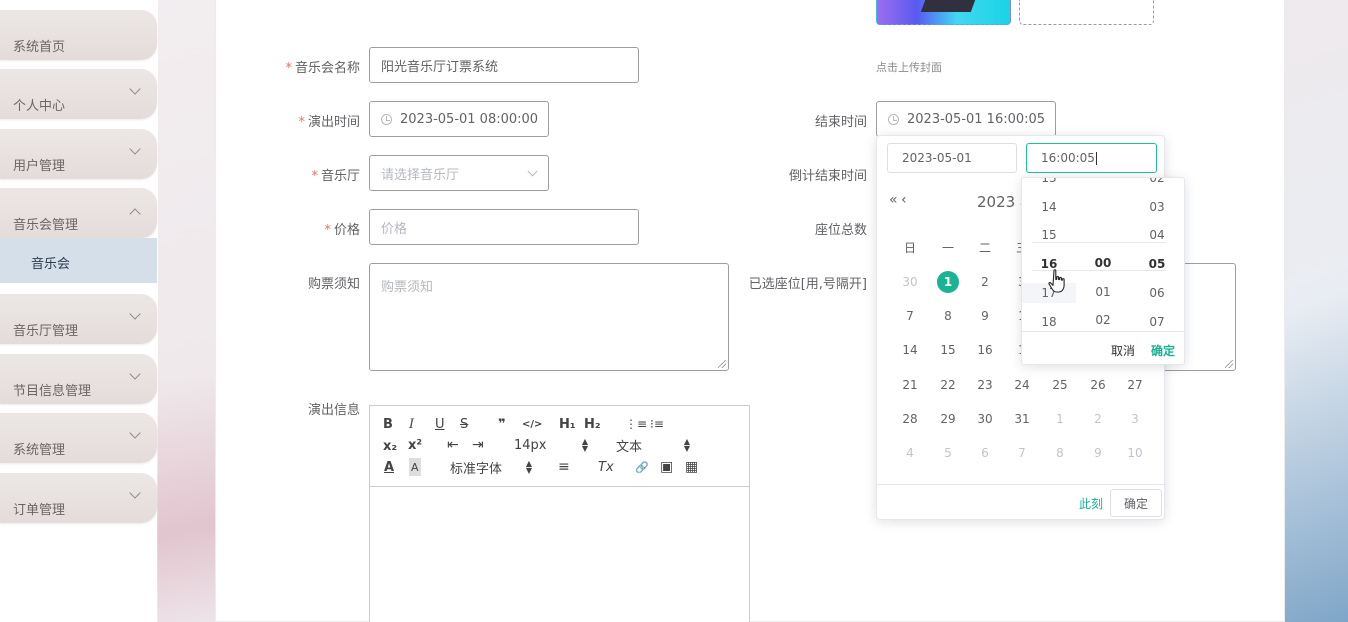 The height and width of the screenshot is (622, 1348). Describe the element at coordinates (1157, 264) in the screenshot. I see `spinner-option: 05` at that location.